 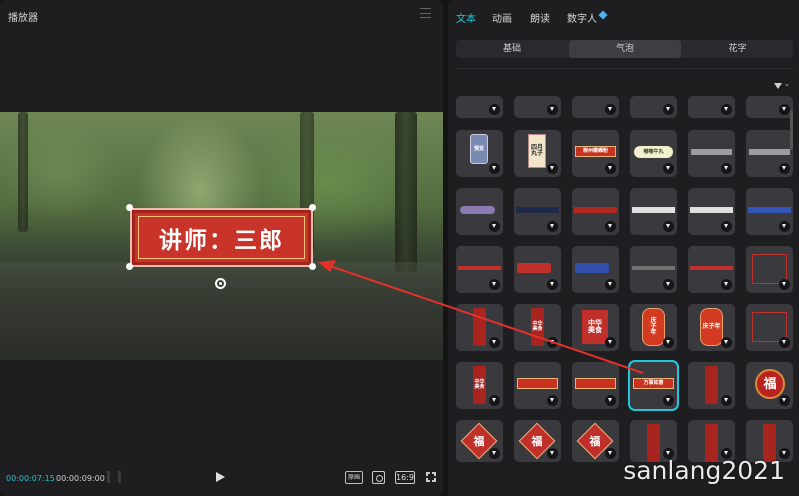 What do you see at coordinates (537, 151) in the screenshot?
I see `bubble-preview: 四月 丸子` at bounding box center [537, 151].